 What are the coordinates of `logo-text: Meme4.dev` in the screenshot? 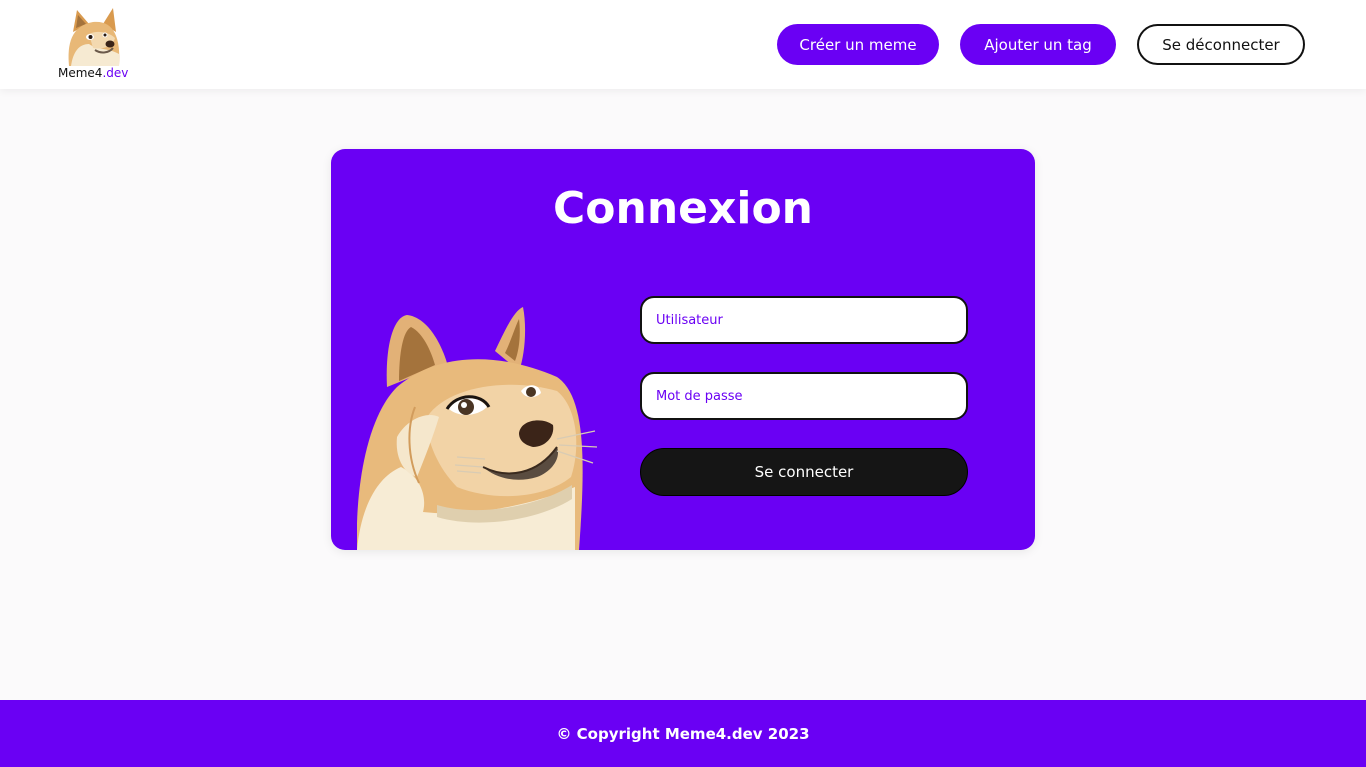 It's located at (93, 73).